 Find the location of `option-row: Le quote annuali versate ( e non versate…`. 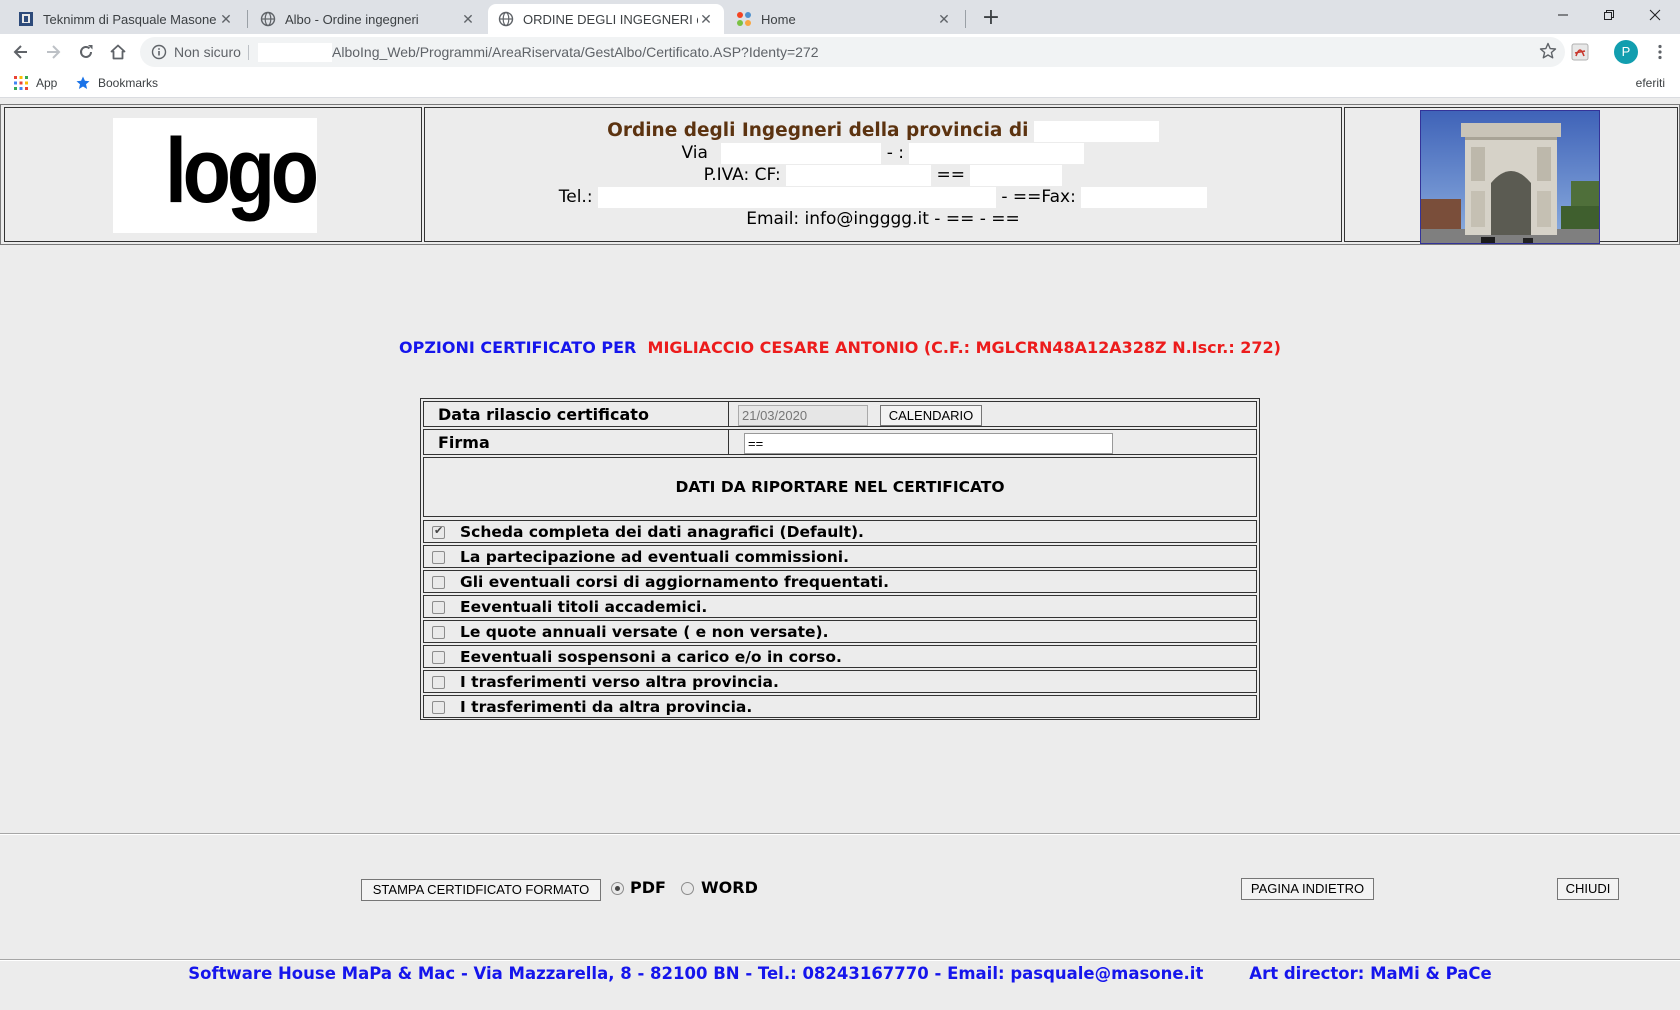

option-row: Le quote annuali versate ( e non versate… is located at coordinates (840, 631).